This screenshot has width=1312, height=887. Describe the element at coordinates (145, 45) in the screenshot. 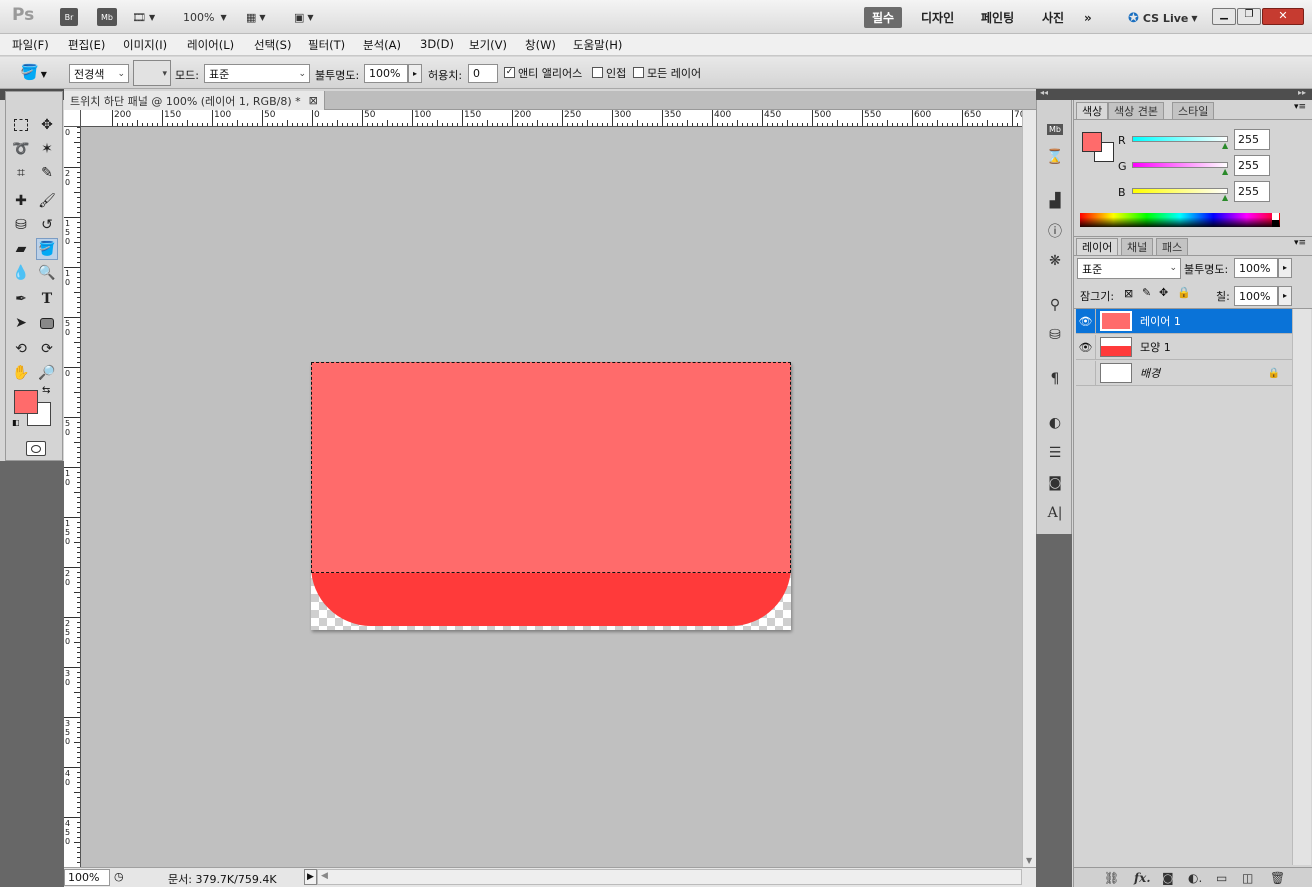

I see `menu-image: 이미지(I)` at that location.